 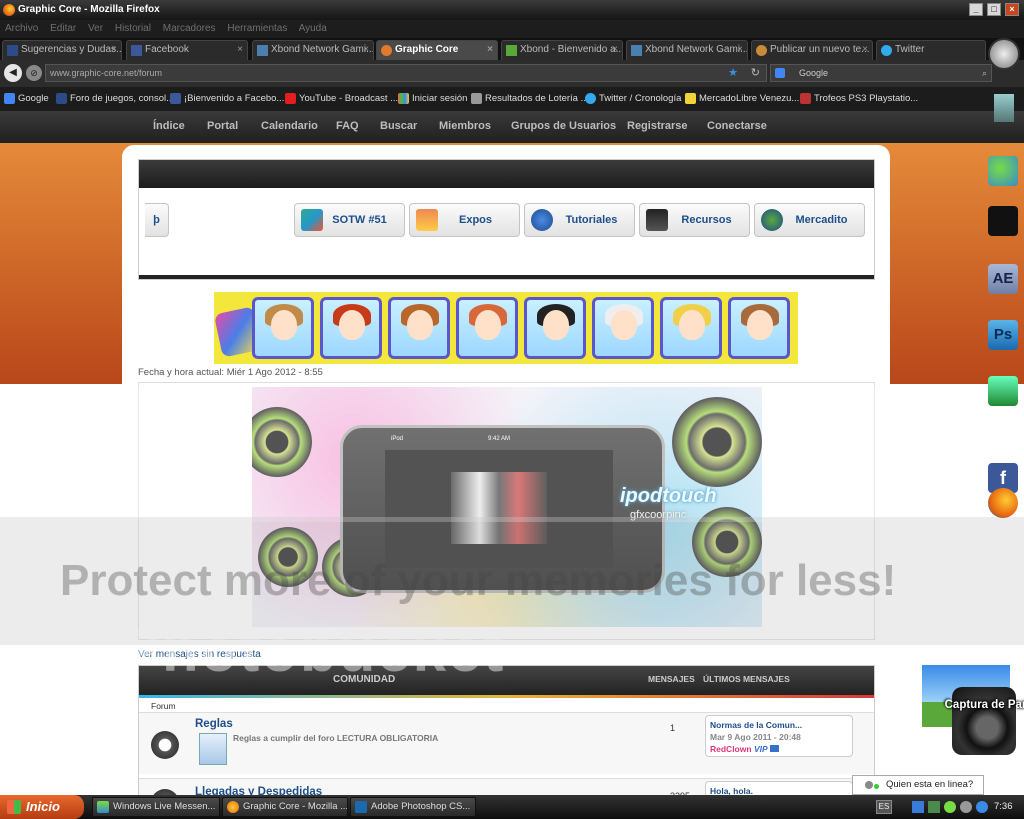 I want to click on recycle-bin-icon, so click(x=1004, y=108).